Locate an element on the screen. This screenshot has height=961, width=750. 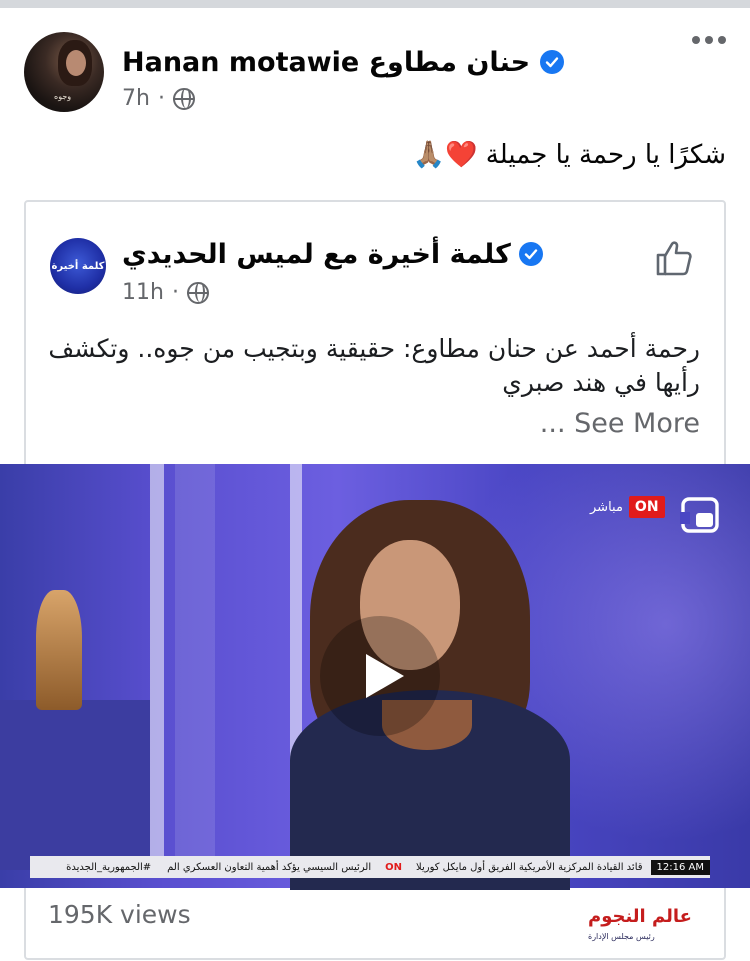
channel-logo: ON is located at coordinates (646, 507).